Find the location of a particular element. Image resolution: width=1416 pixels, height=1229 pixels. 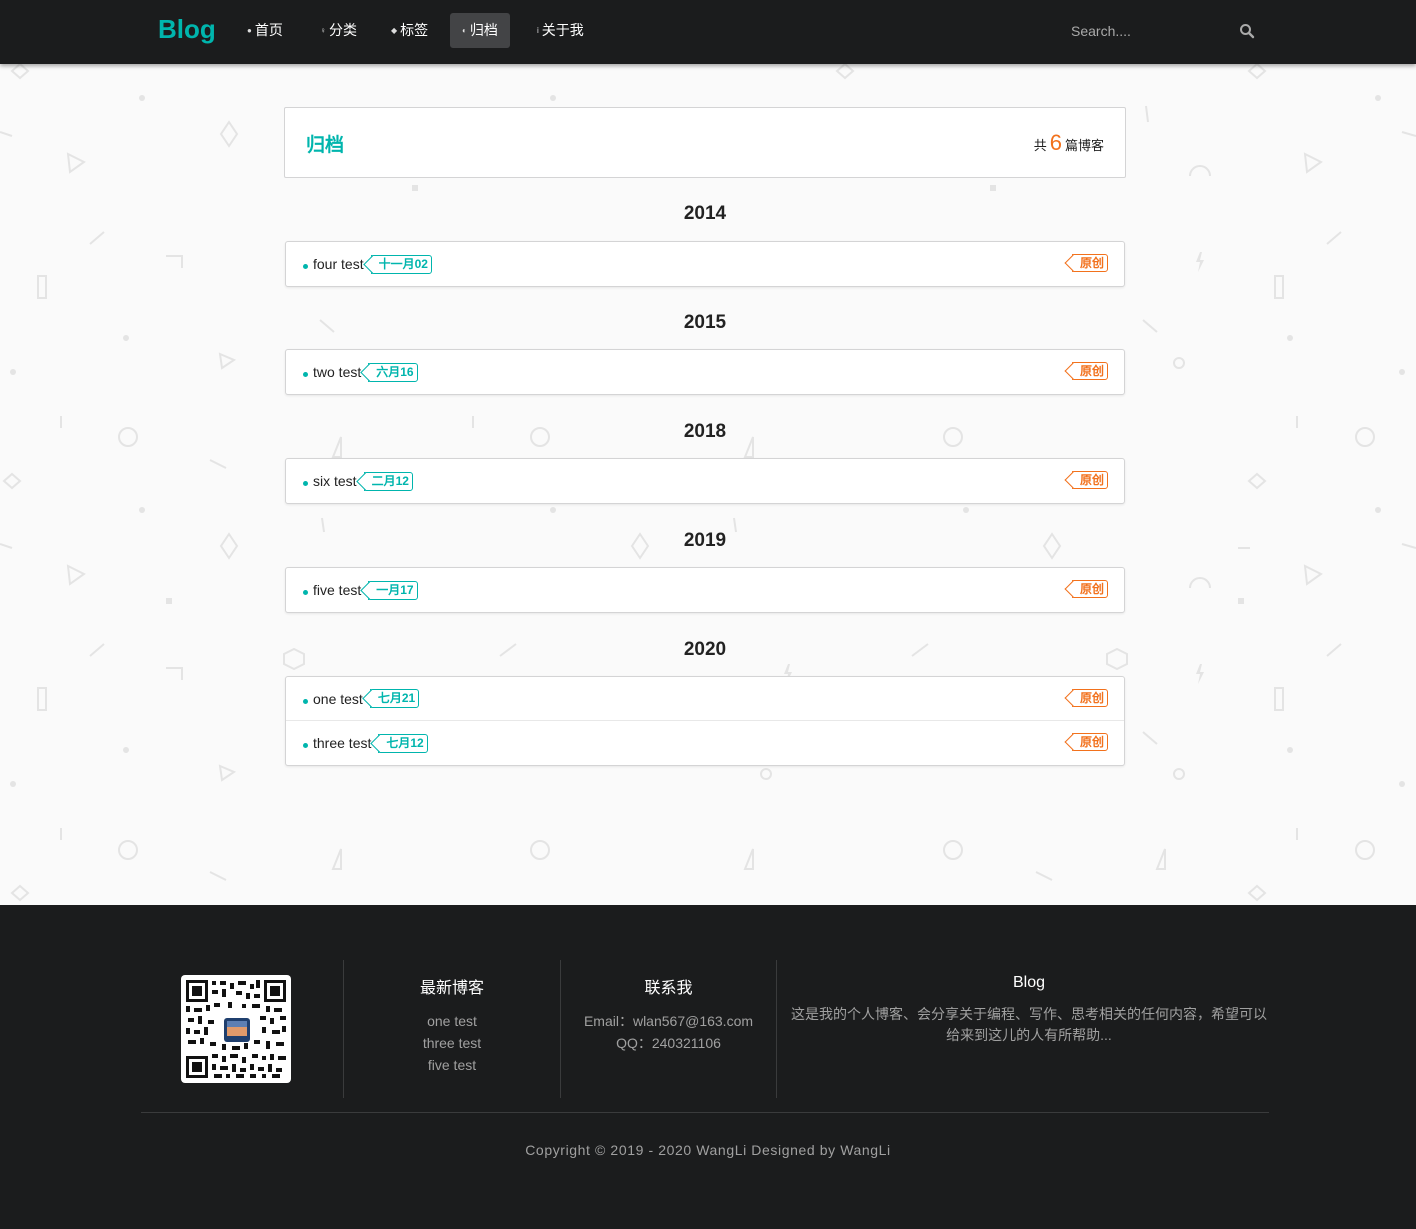

nav-item-home: ● 首页 is located at coordinates (265, 30).